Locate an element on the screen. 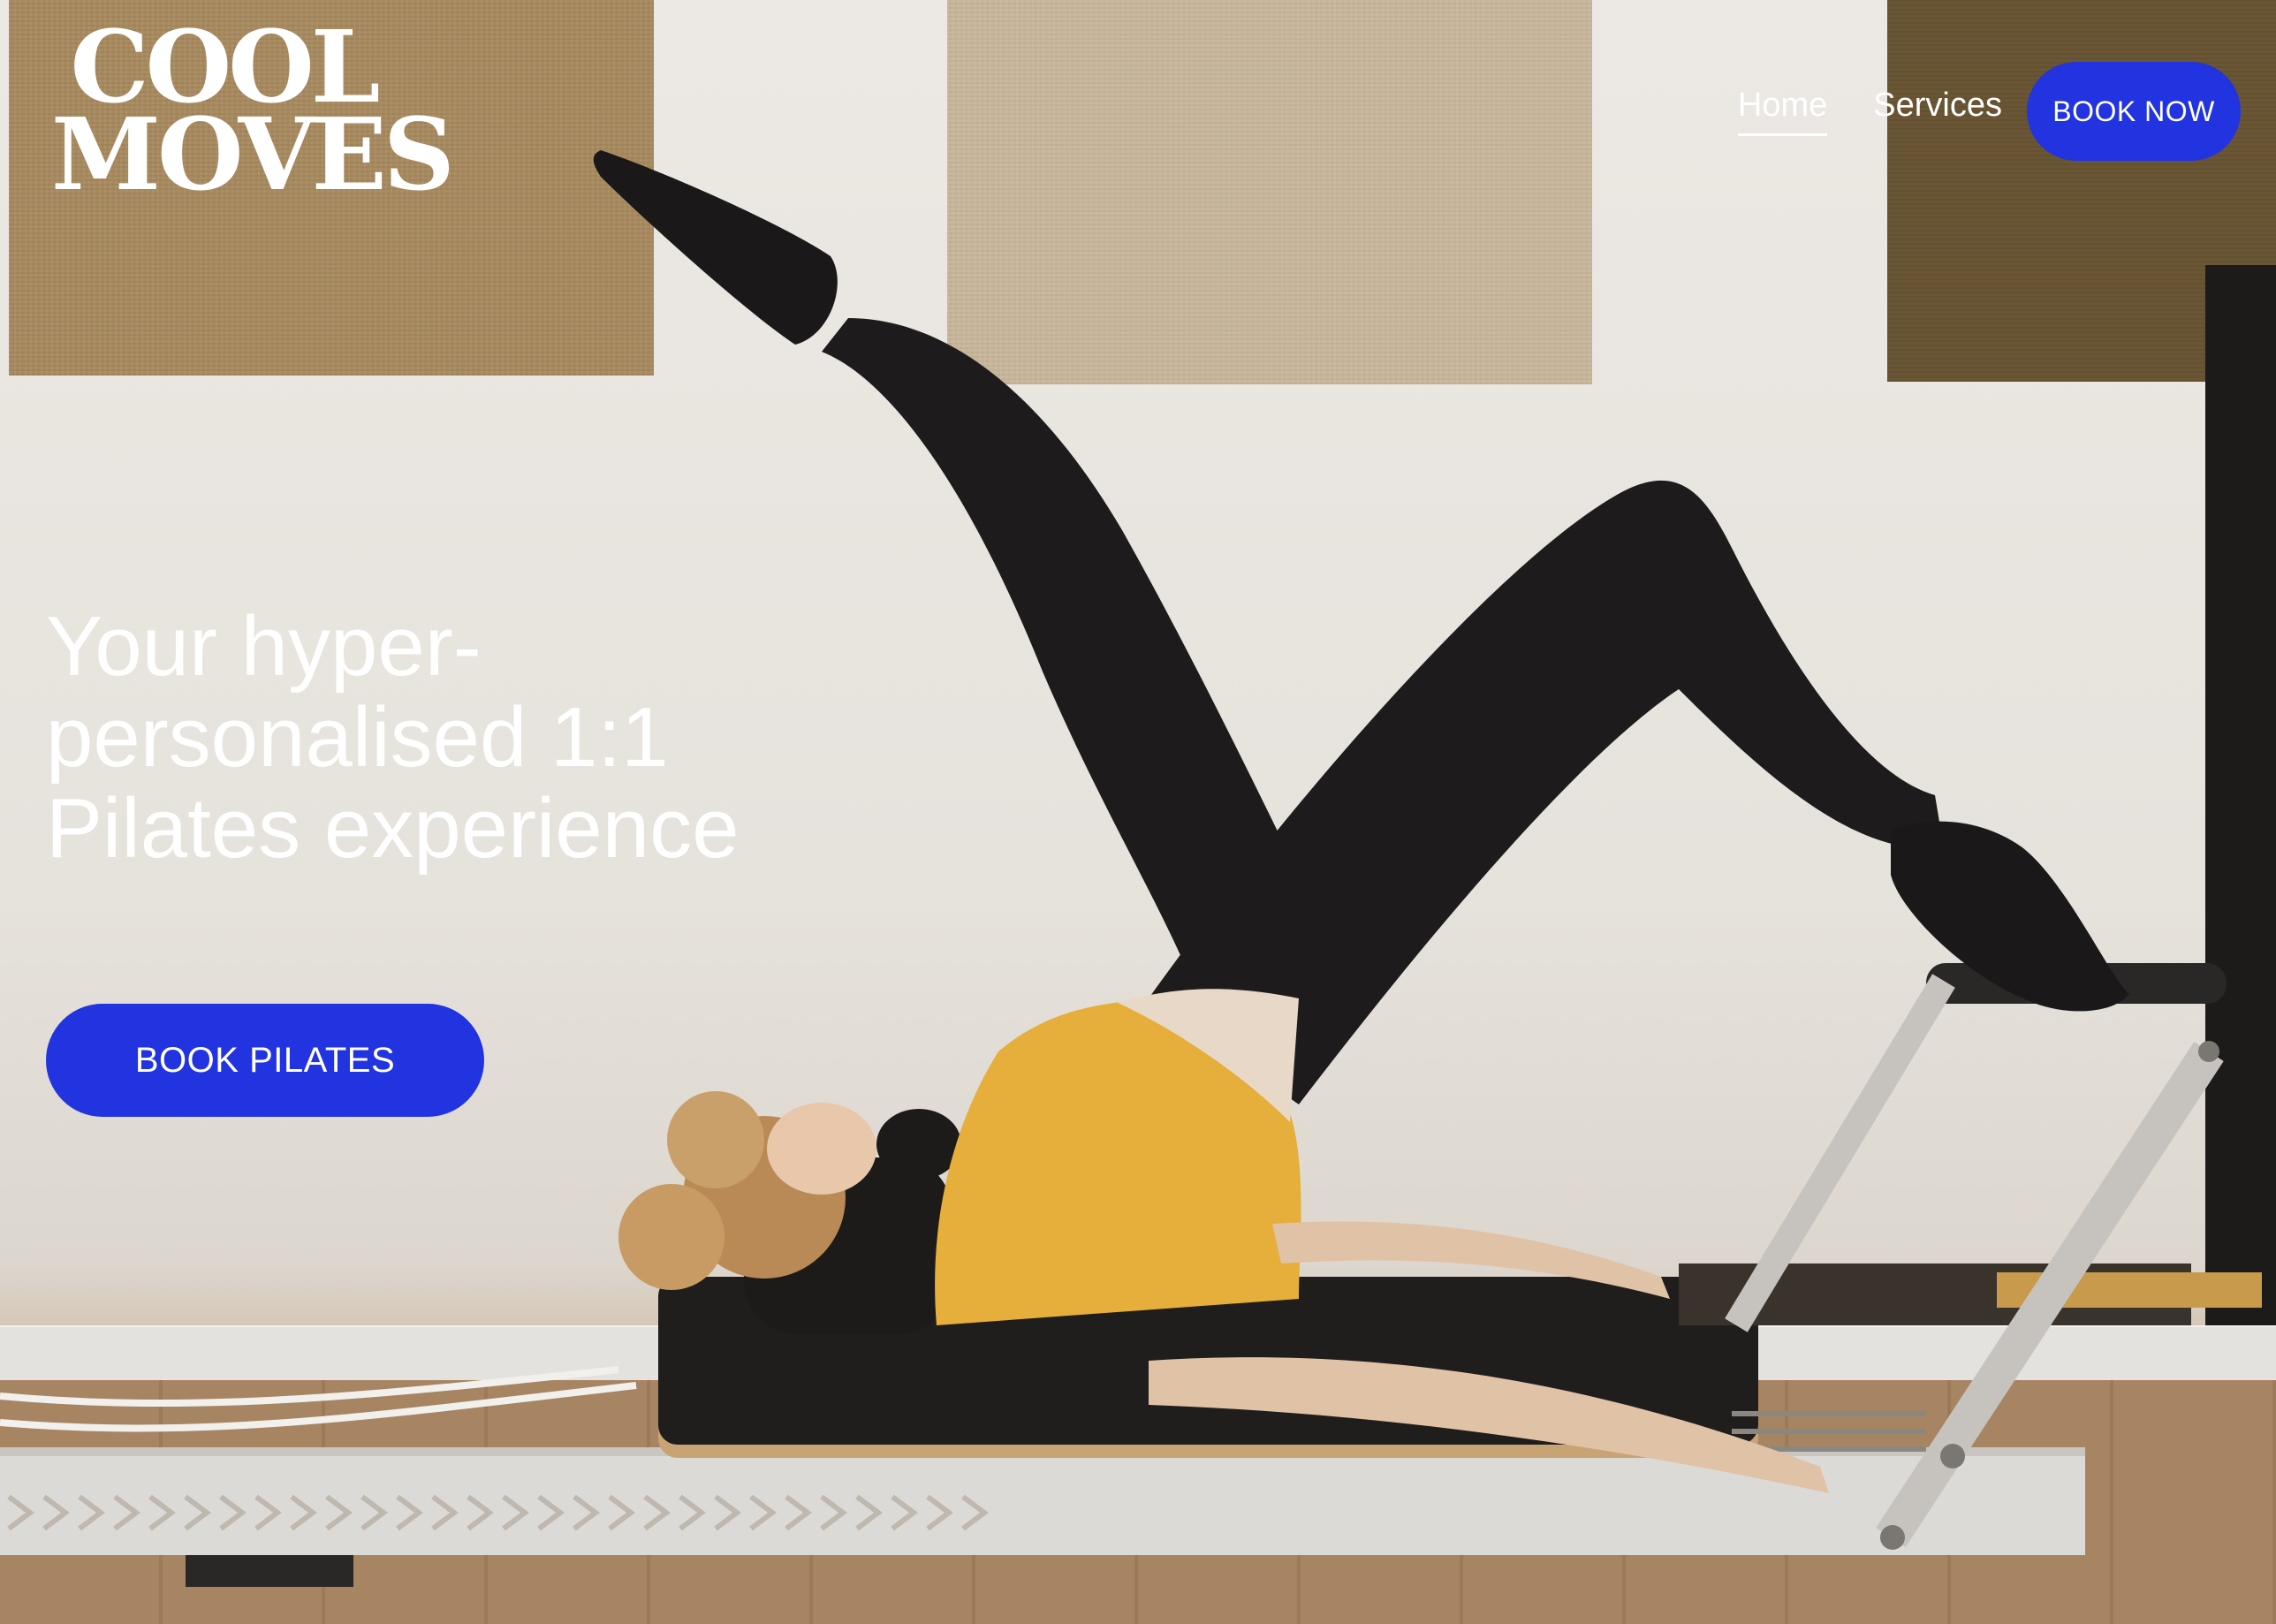  brand-logo: COOL MOVES is located at coordinates (253, 116).